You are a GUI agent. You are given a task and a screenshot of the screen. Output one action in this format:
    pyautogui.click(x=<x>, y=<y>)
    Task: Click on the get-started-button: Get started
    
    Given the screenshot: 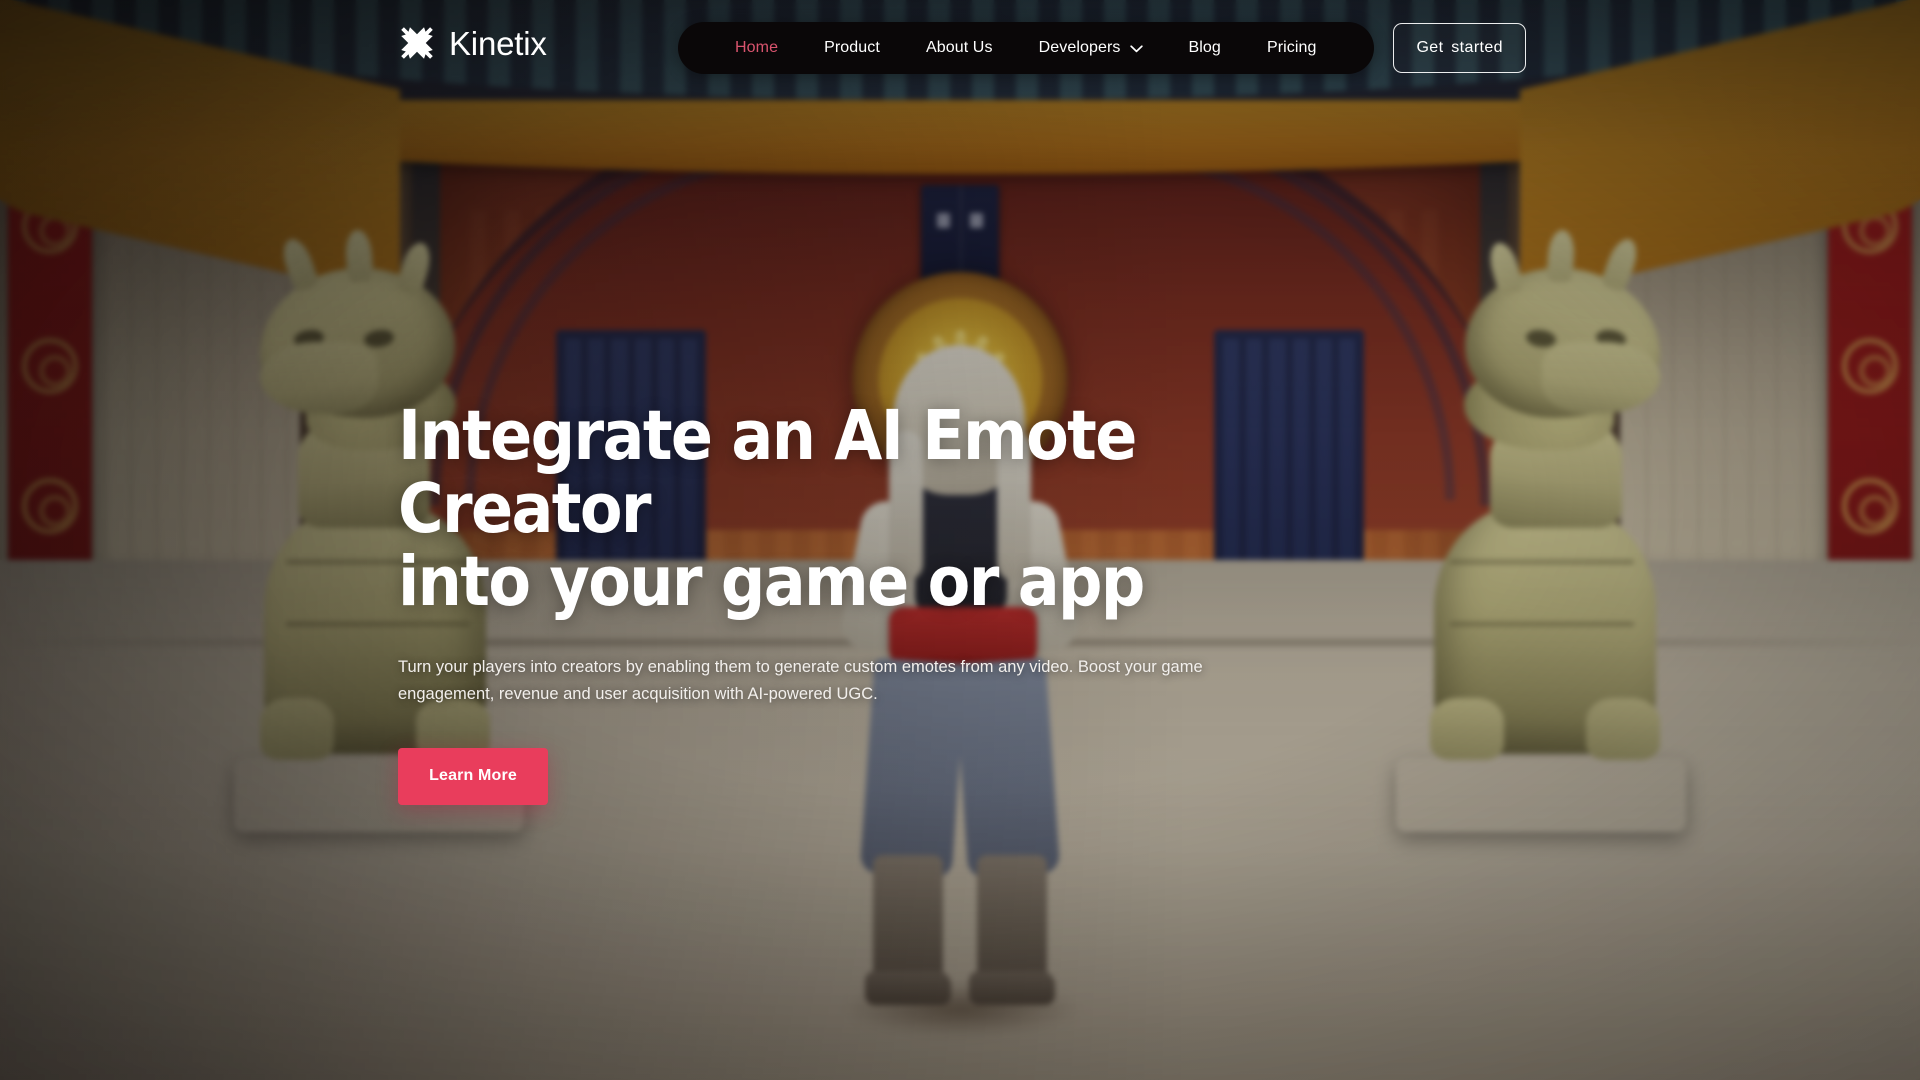 What is the action you would take?
    pyautogui.click(x=1459, y=48)
    